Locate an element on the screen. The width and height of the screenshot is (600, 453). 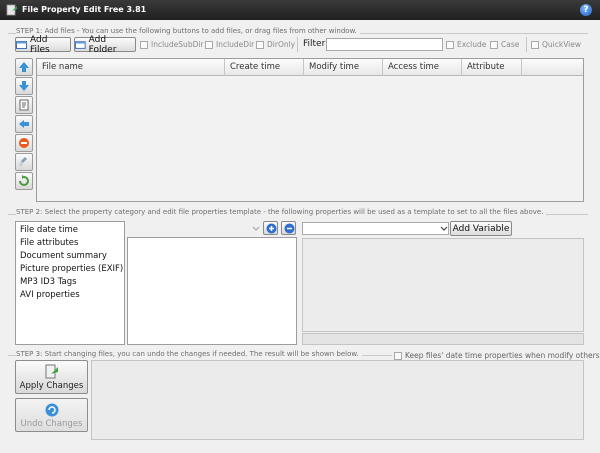
back-button is located at coordinates (24, 124).